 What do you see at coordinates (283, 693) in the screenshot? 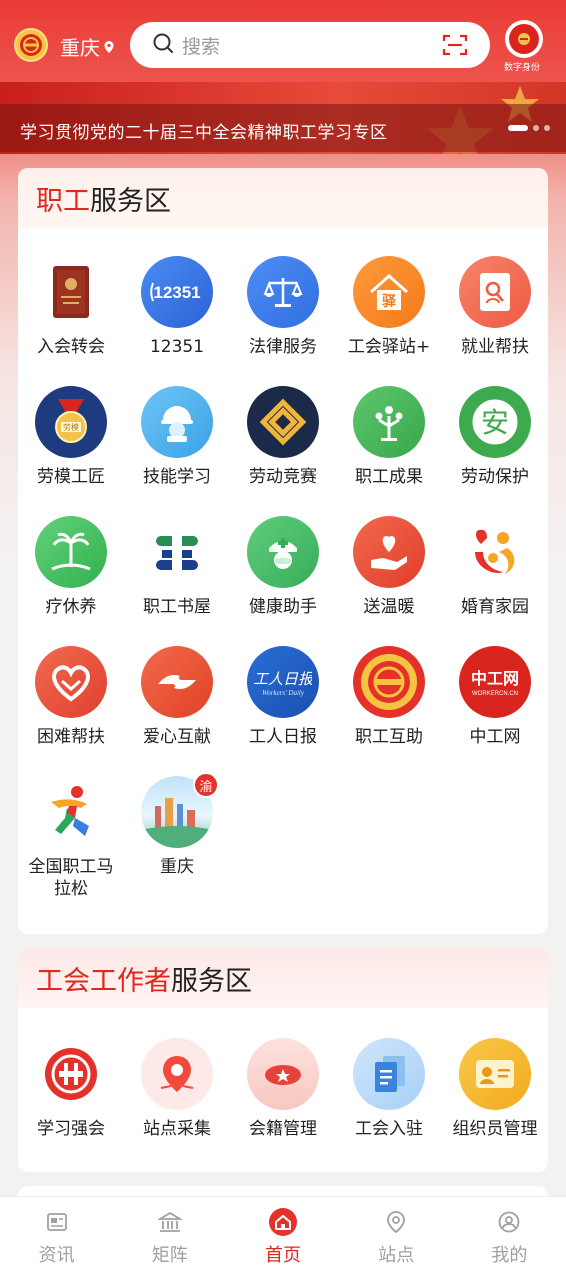
I see `svg-text: Workers' Daily` at bounding box center [283, 693].